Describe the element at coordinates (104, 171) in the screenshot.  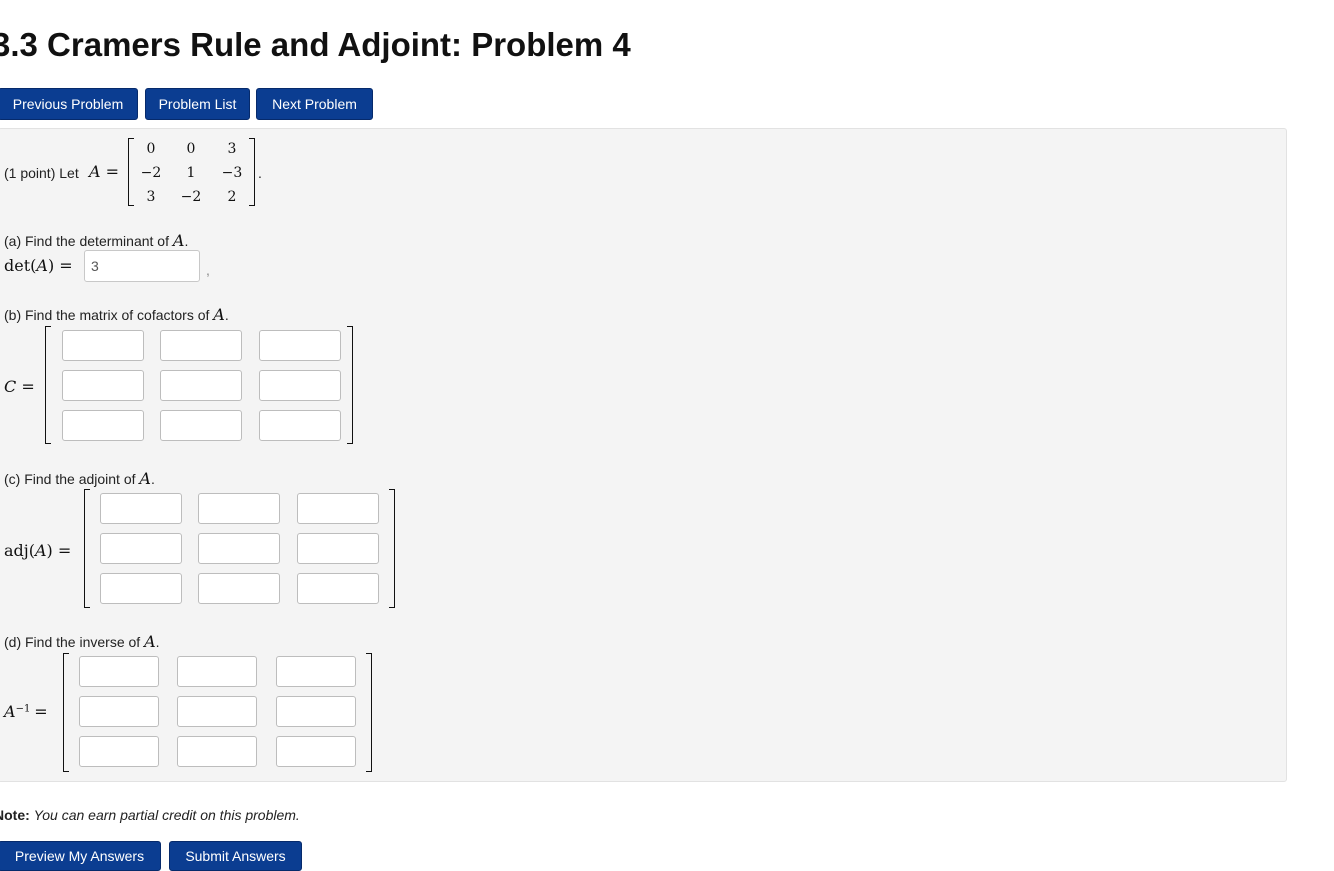
I see `matrix-a-label: A =` at that location.